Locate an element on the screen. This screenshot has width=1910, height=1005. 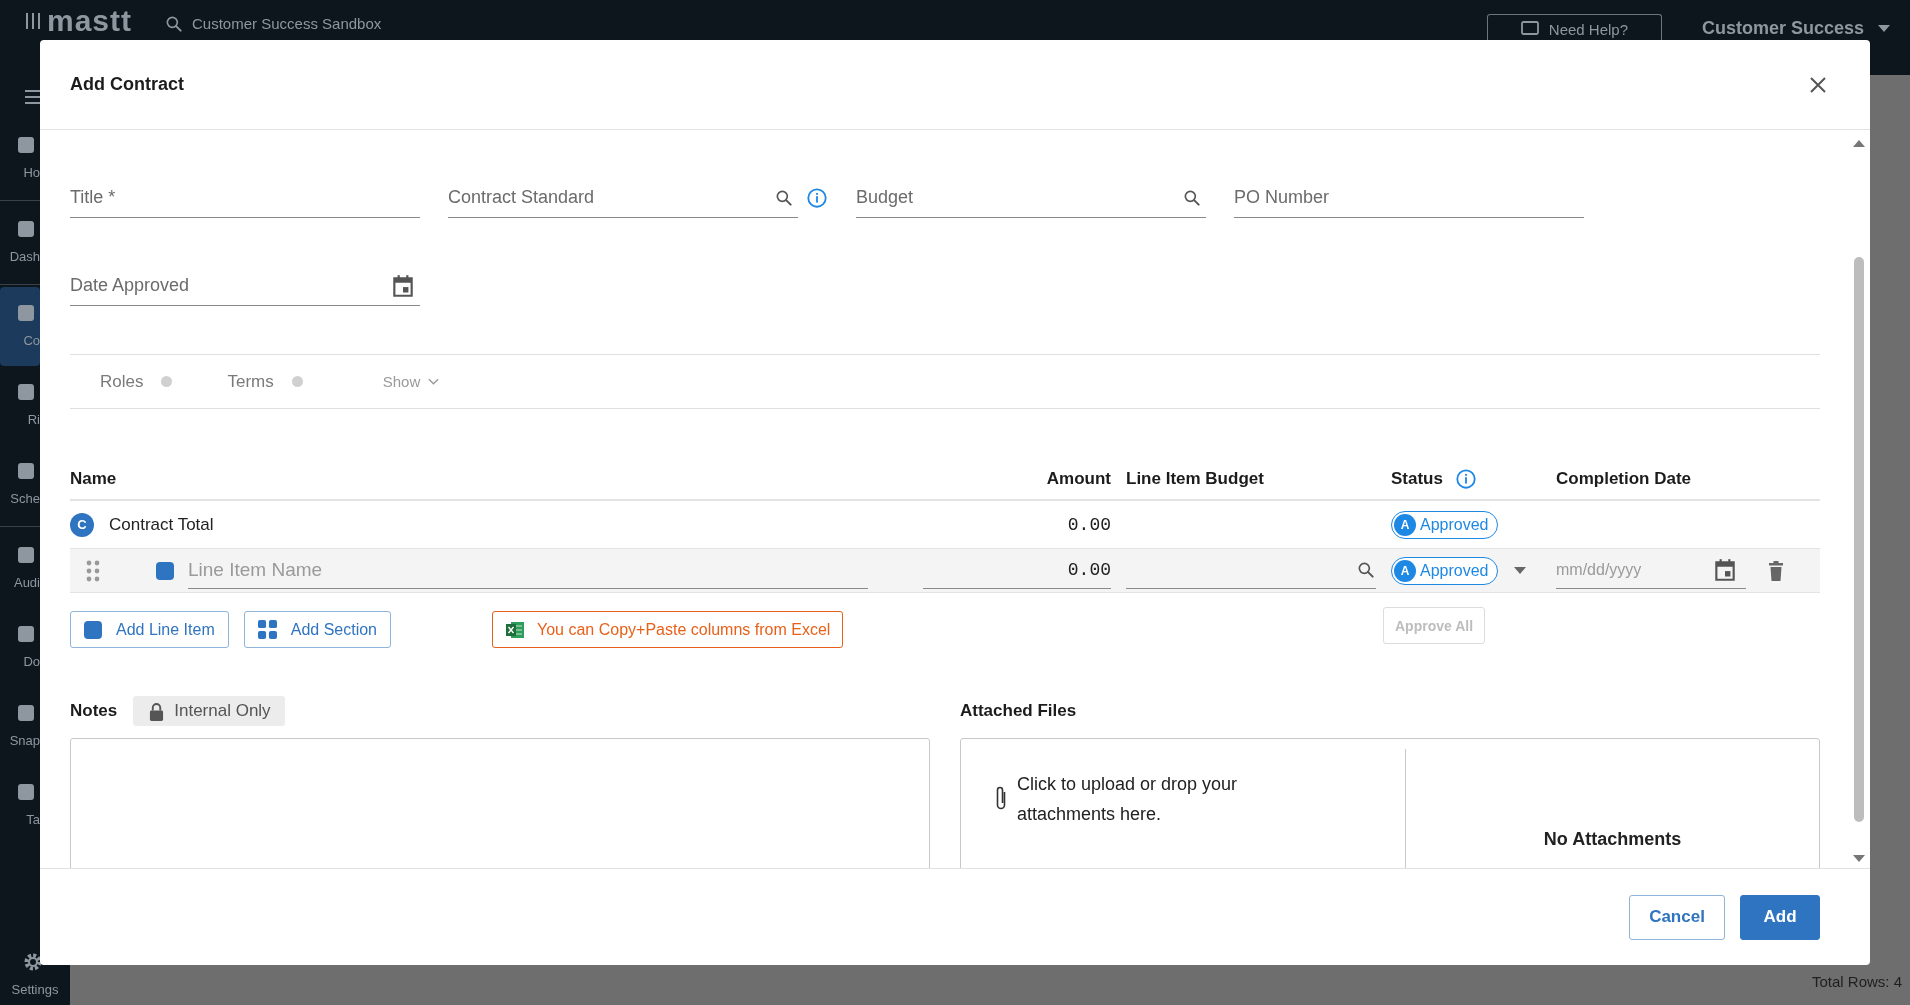
sidebar-item: Dash is located at coordinates (20, 242).